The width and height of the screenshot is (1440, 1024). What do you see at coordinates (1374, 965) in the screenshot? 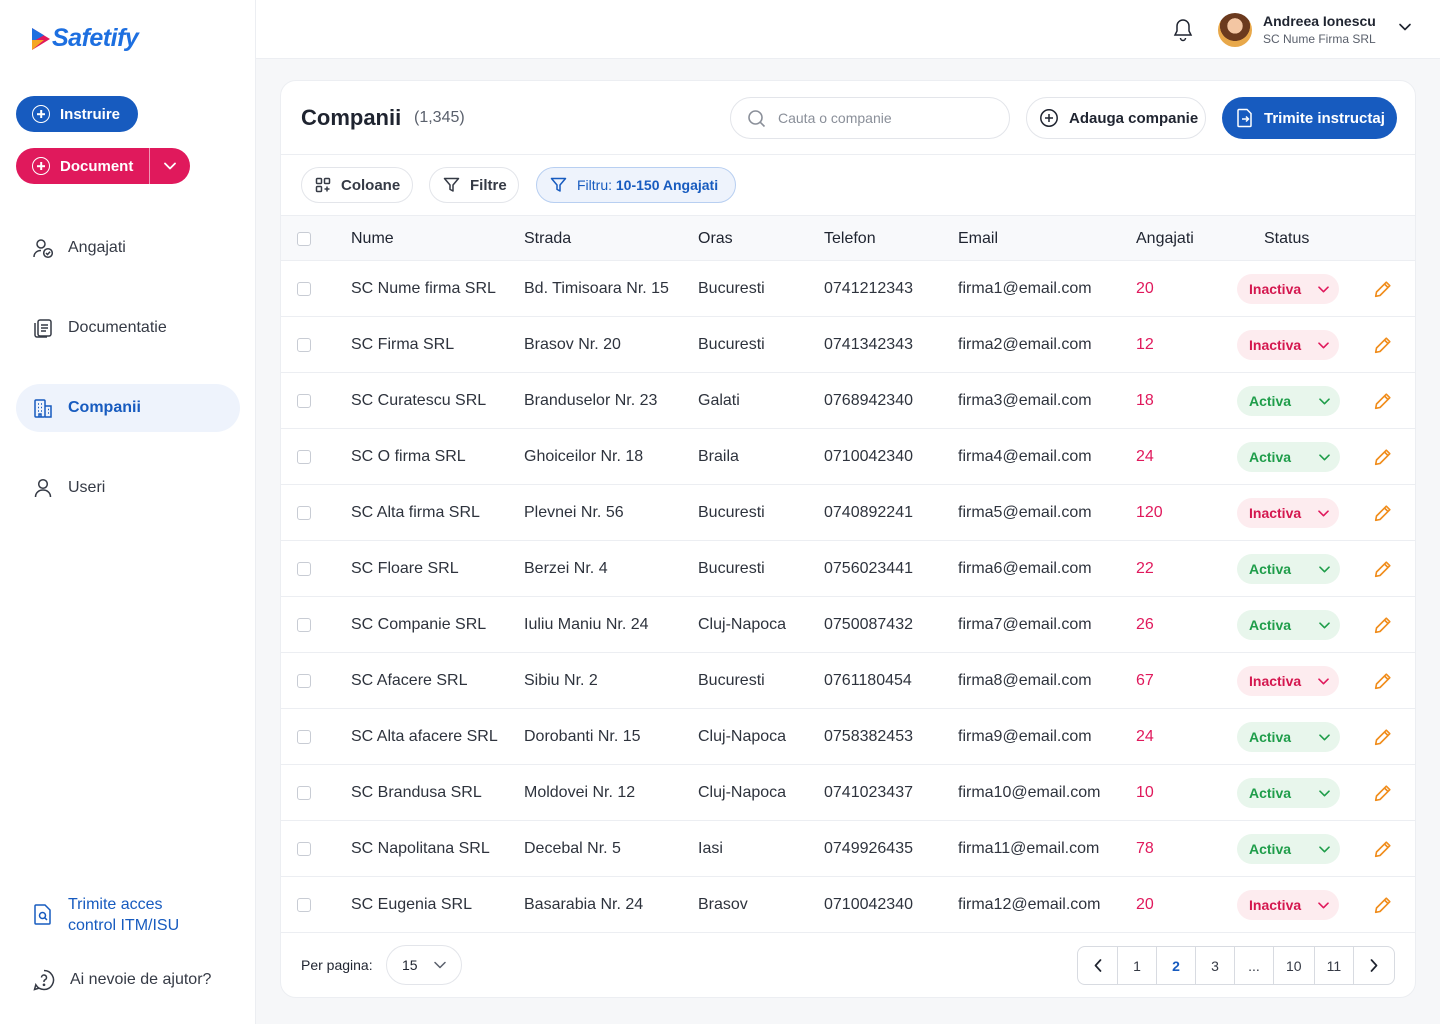
I see `next-page-button` at bounding box center [1374, 965].